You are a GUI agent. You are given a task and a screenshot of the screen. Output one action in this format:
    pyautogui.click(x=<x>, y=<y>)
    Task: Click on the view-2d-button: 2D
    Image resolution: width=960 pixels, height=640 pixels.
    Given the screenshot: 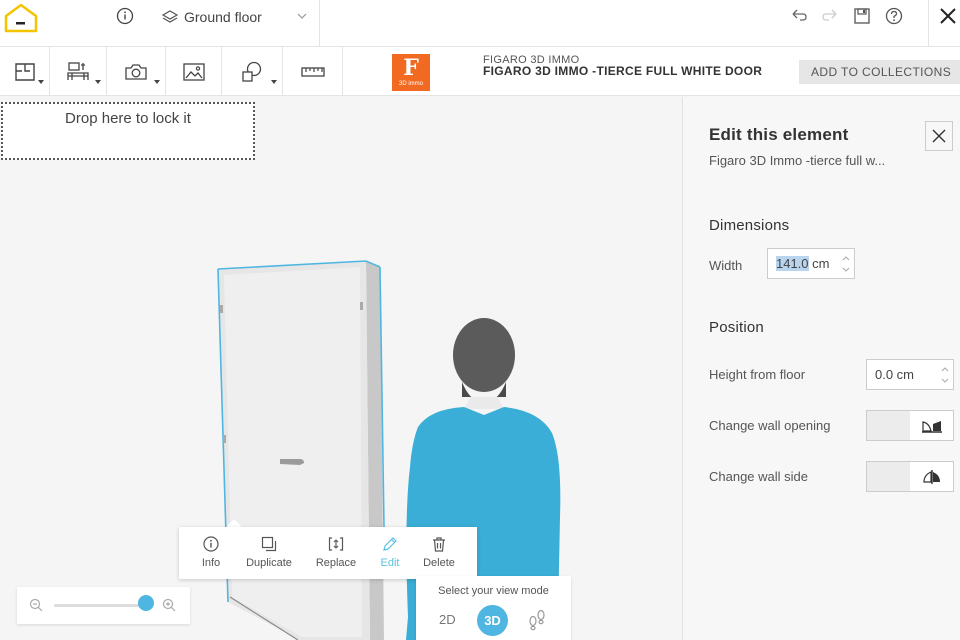 What is the action you would take?
    pyautogui.click(x=447, y=619)
    